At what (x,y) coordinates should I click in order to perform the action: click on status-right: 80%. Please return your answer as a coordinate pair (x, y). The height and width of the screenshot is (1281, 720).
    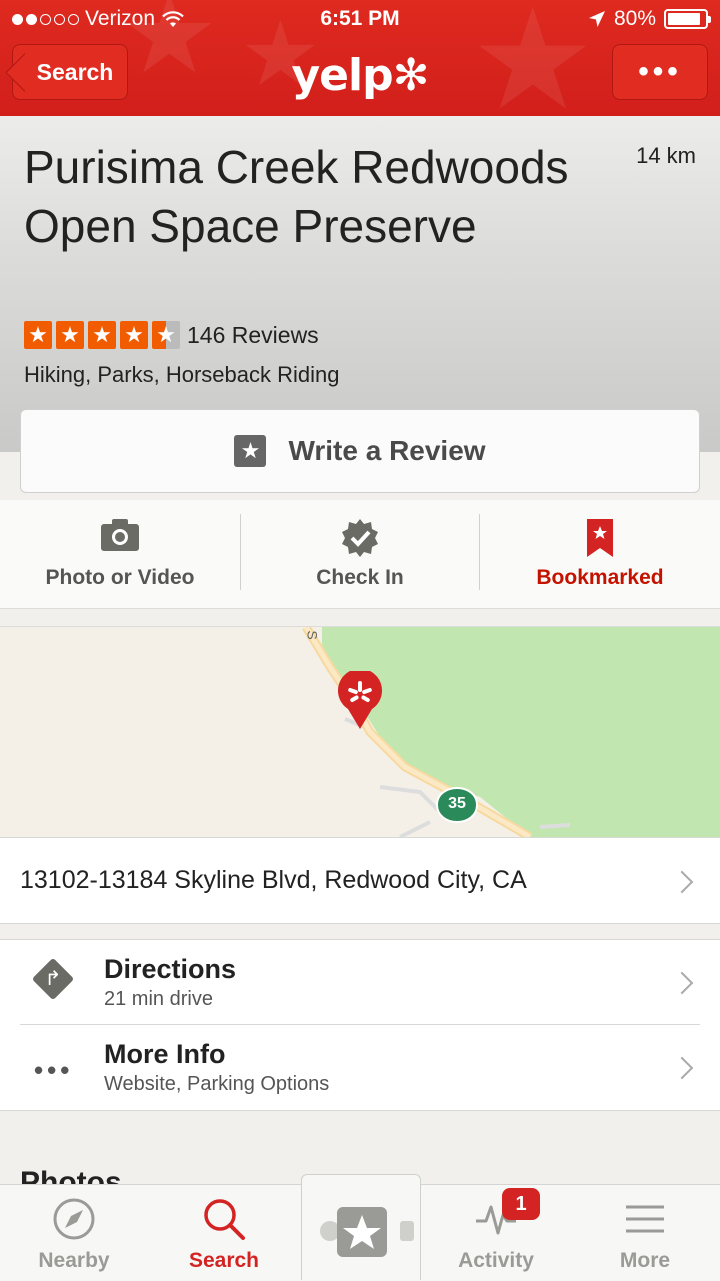
    Looking at the image, I should click on (649, 19).